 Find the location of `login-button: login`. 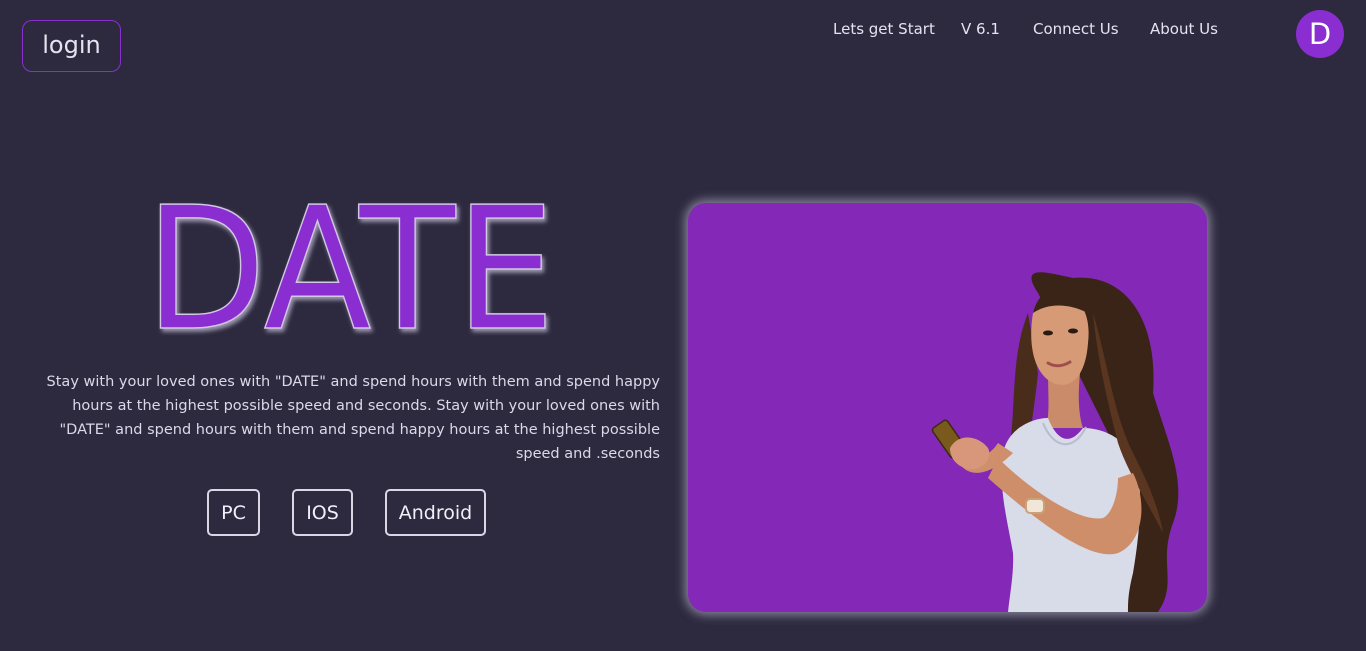

login-button: login is located at coordinates (71, 46).